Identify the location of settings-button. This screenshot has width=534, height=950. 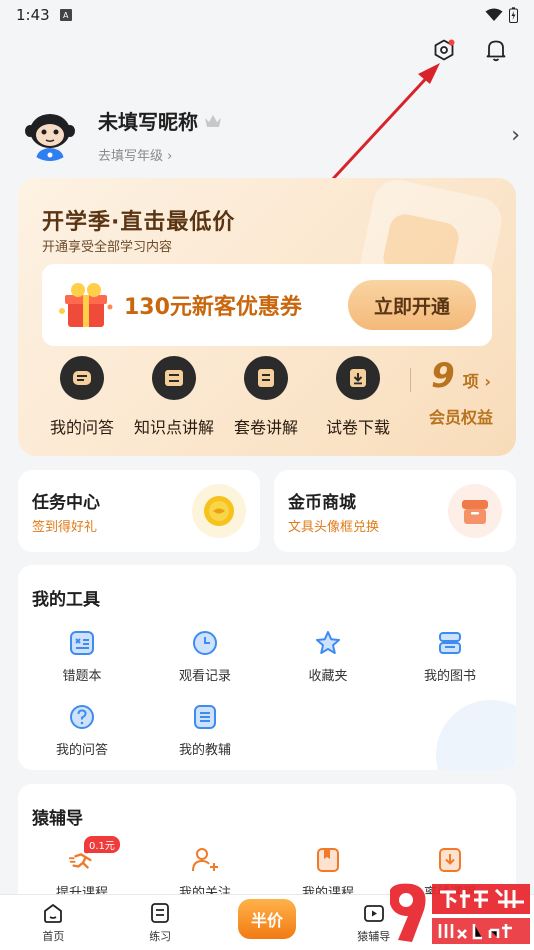
(444, 50).